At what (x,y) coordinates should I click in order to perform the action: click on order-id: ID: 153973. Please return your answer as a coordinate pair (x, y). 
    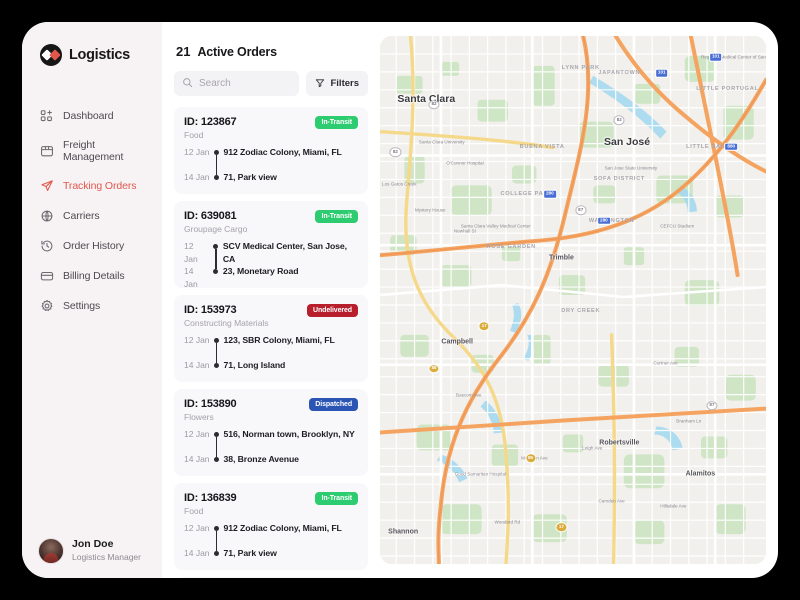
    Looking at the image, I should click on (210, 310).